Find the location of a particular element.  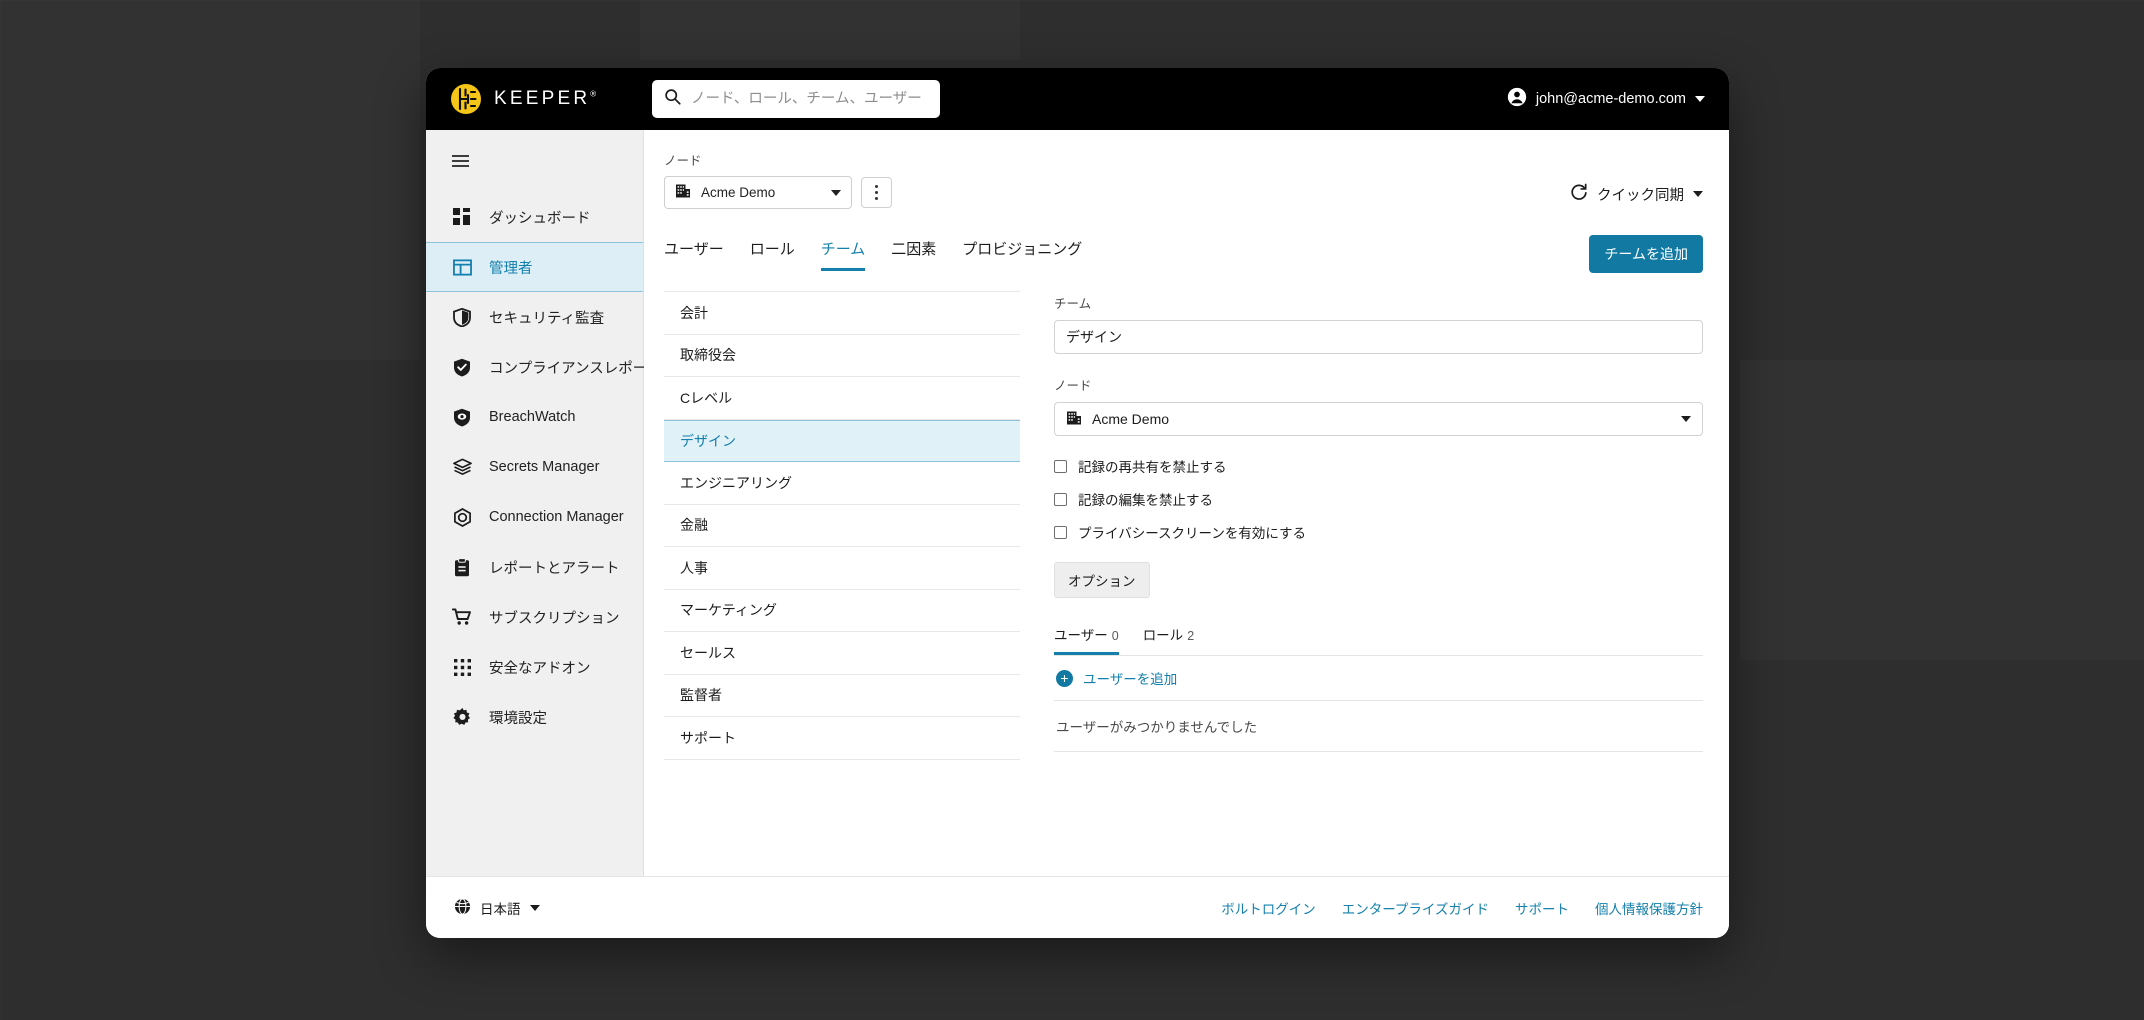

shield-eye-icon is located at coordinates (462, 417).